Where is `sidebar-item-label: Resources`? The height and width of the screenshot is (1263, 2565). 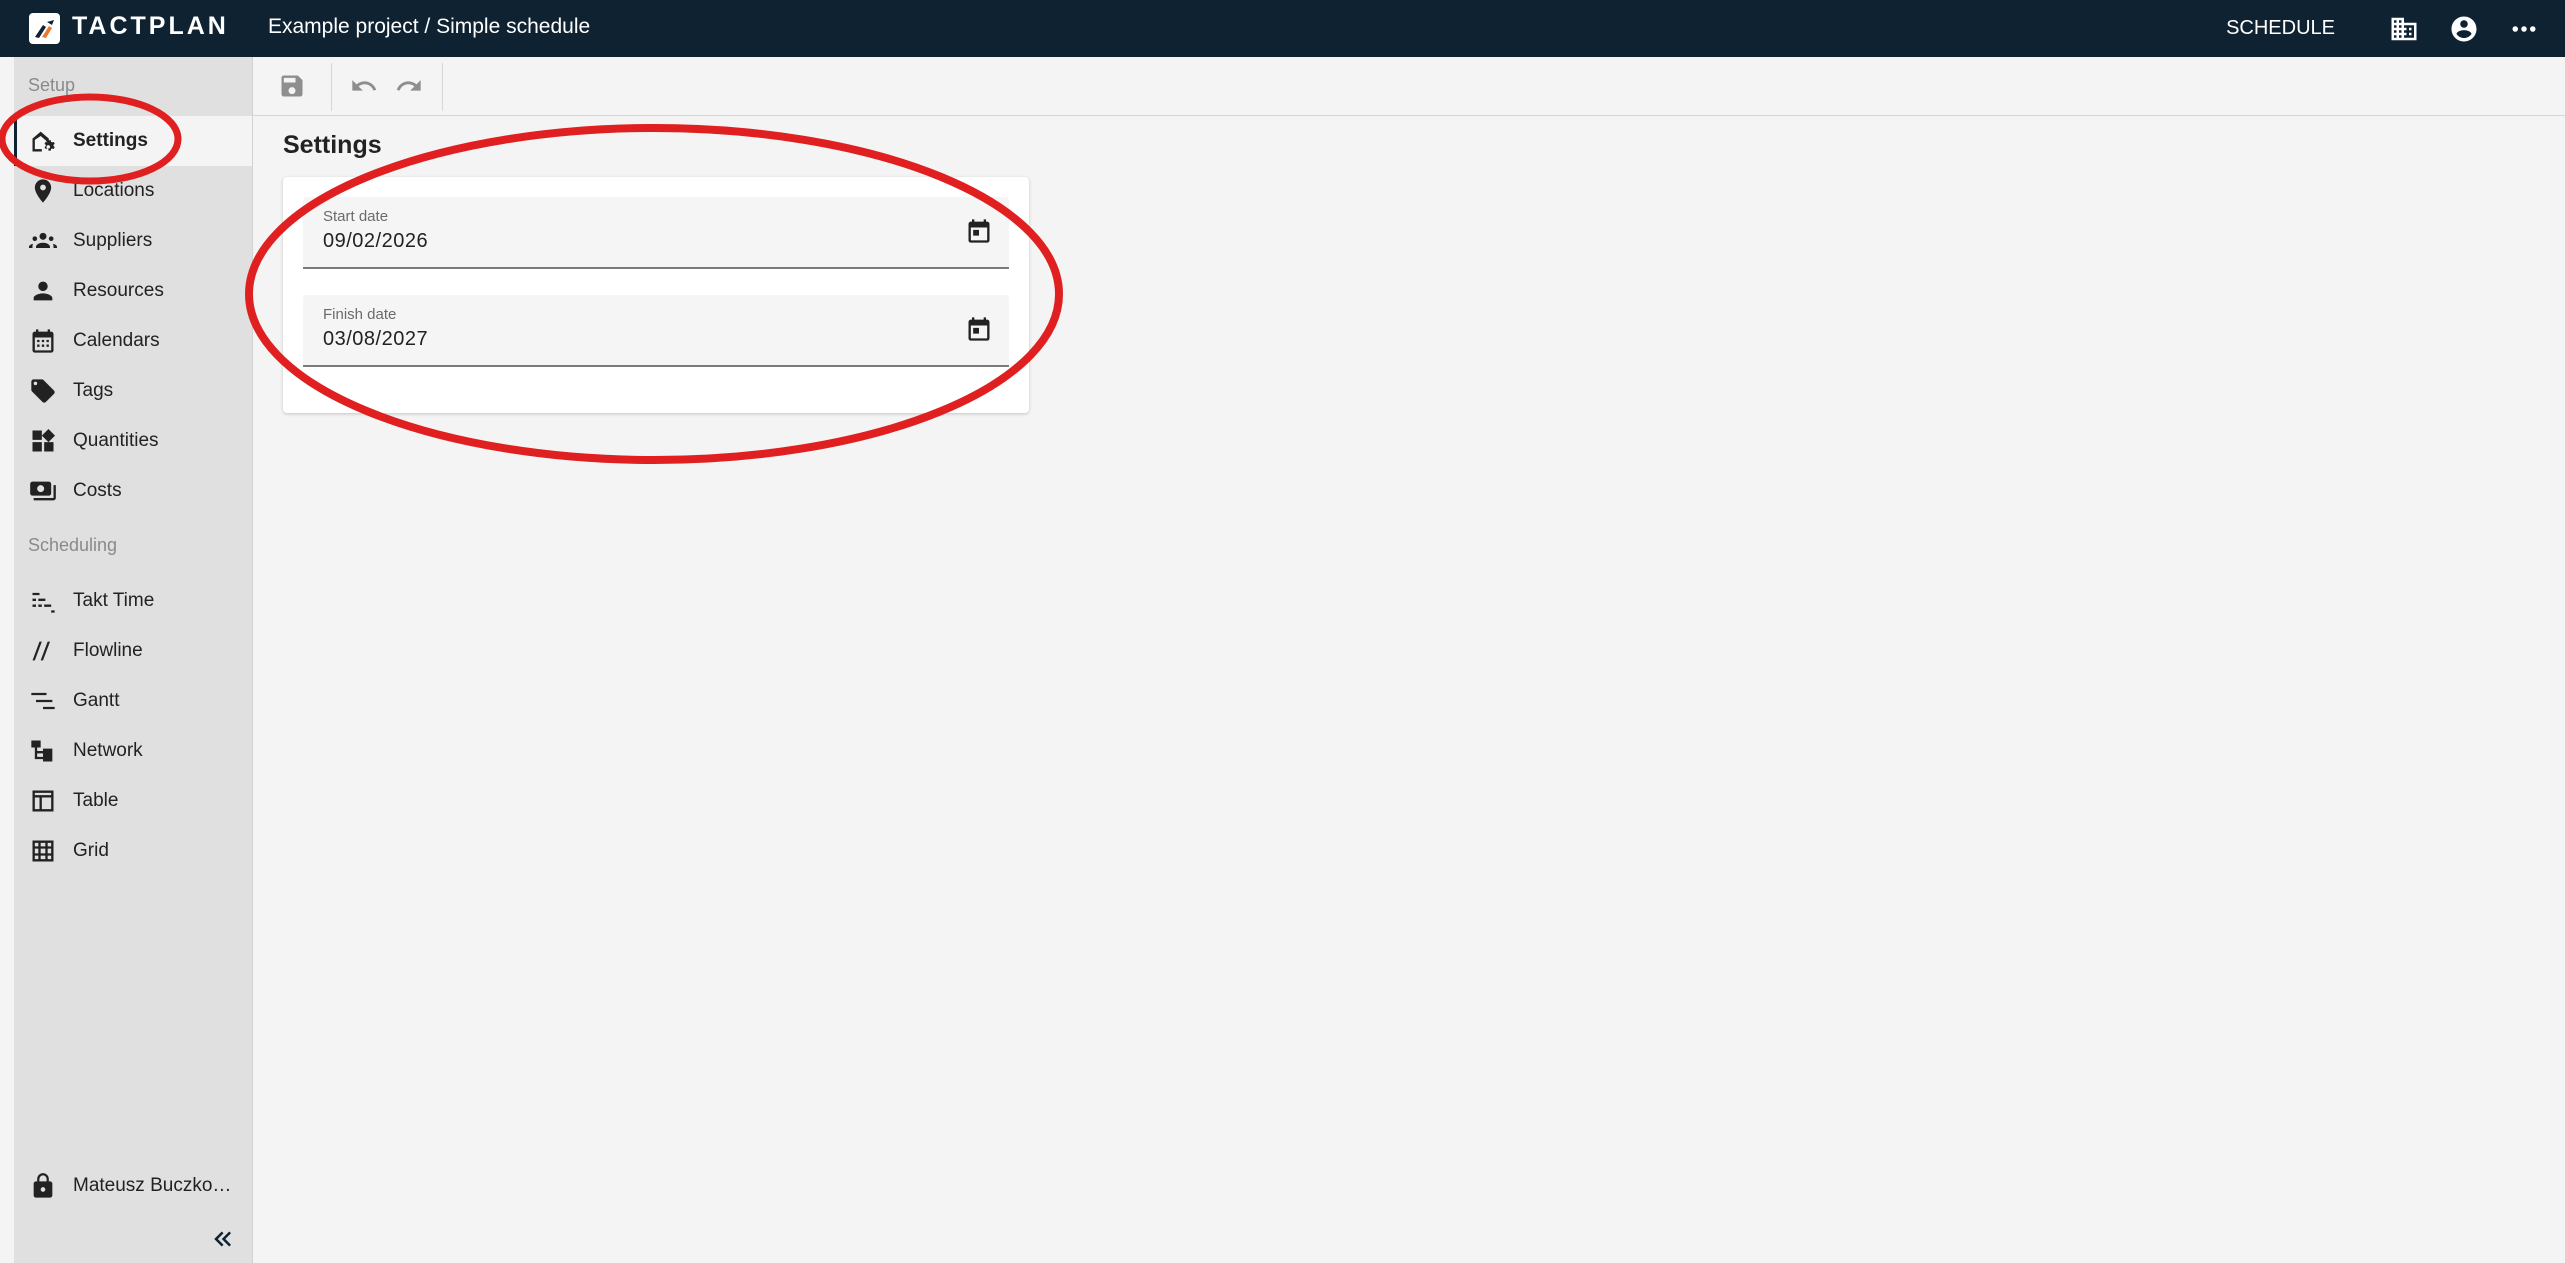 sidebar-item-label: Resources is located at coordinates (118, 290).